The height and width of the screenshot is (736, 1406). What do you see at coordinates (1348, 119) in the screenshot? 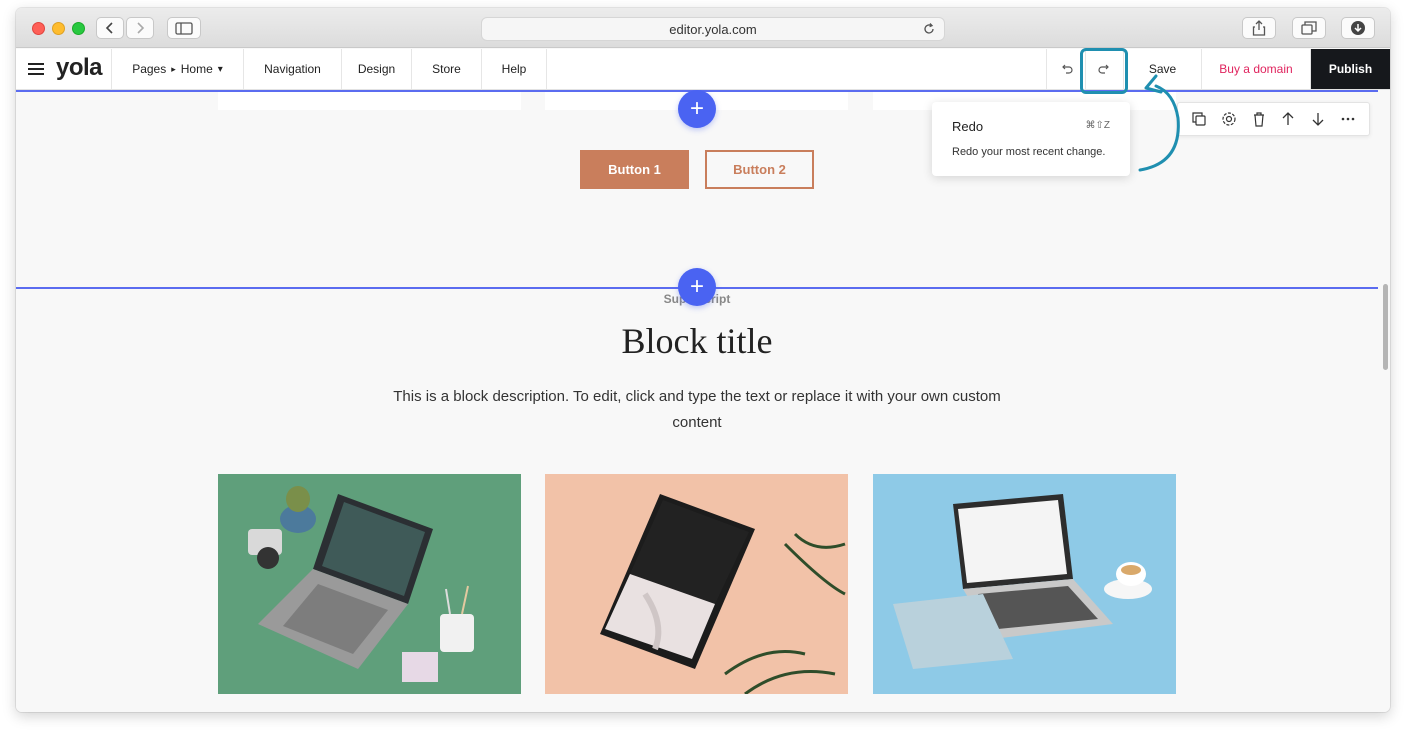
I see `more-icon` at bounding box center [1348, 119].